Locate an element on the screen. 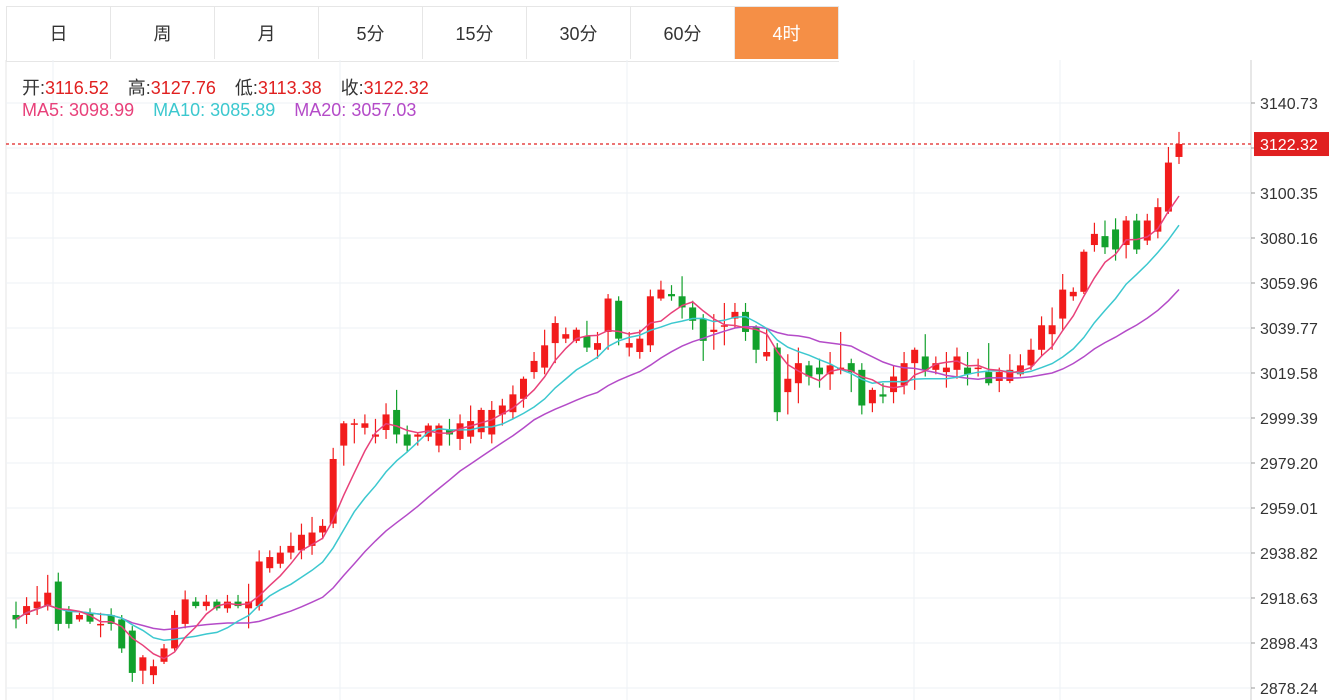 This screenshot has width=1329, height=700. ma20-value: 3057.03 is located at coordinates (384, 110).